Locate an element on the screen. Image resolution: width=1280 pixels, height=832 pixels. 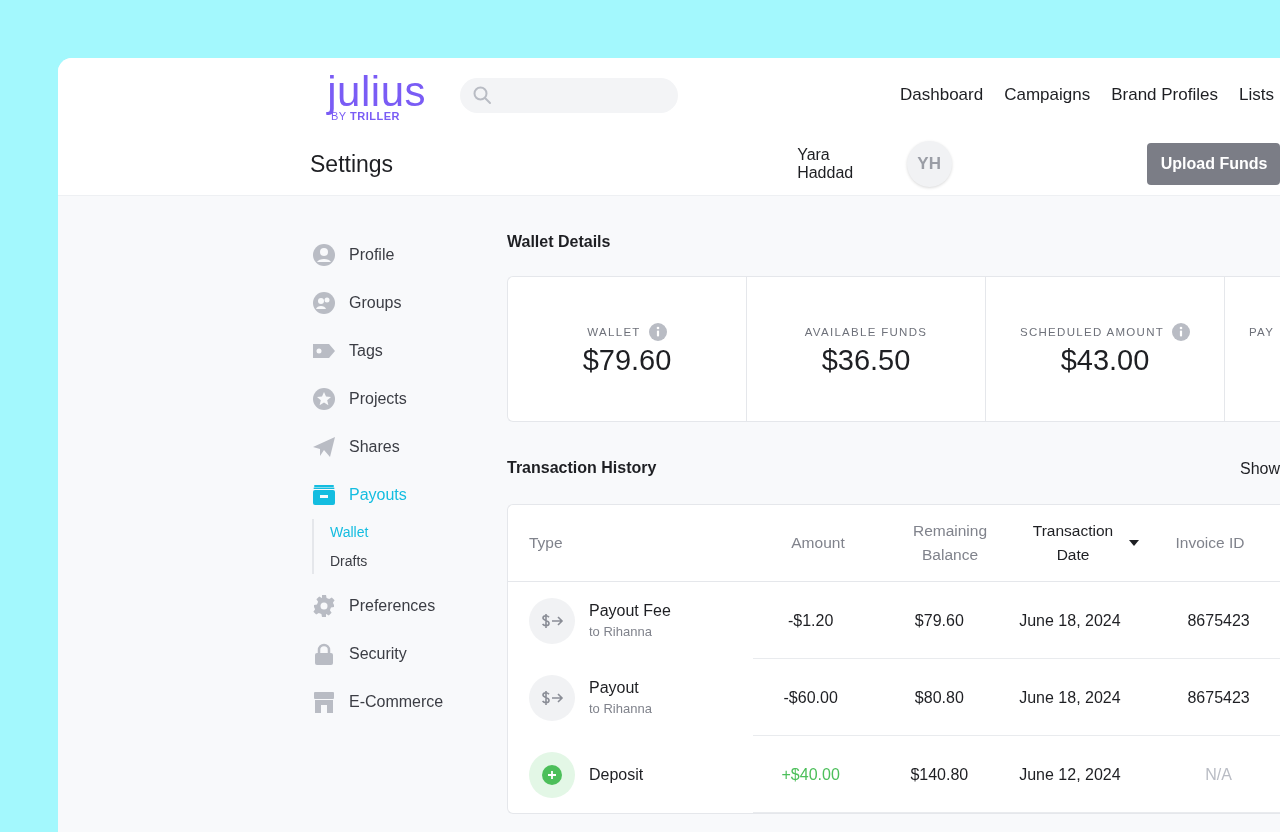
paper-plane-icon is located at coordinates (324, 447).